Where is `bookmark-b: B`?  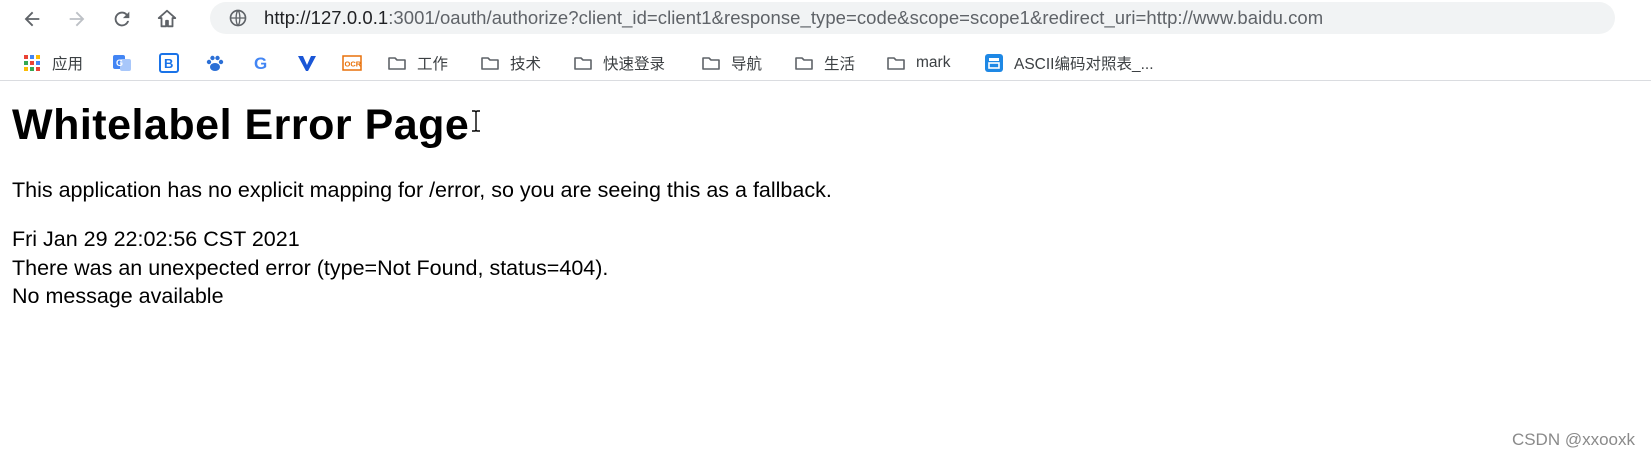
bookmark-b: B is located at coordinates (174, 63).